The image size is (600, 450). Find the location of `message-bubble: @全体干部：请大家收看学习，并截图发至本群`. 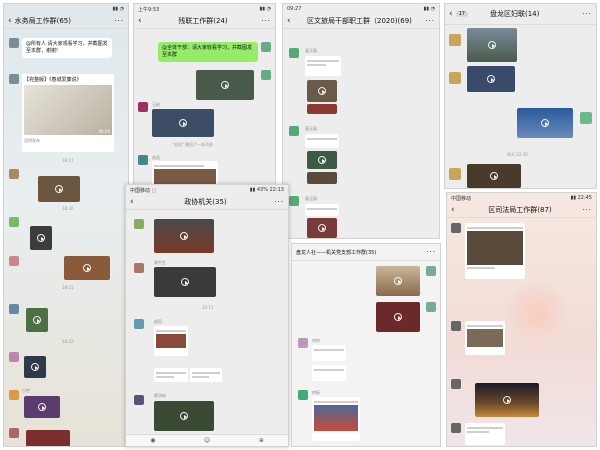

message-bubble: @全体干部：请大家收看学习，并截图发至本群 is located at coordinates (208, 52).